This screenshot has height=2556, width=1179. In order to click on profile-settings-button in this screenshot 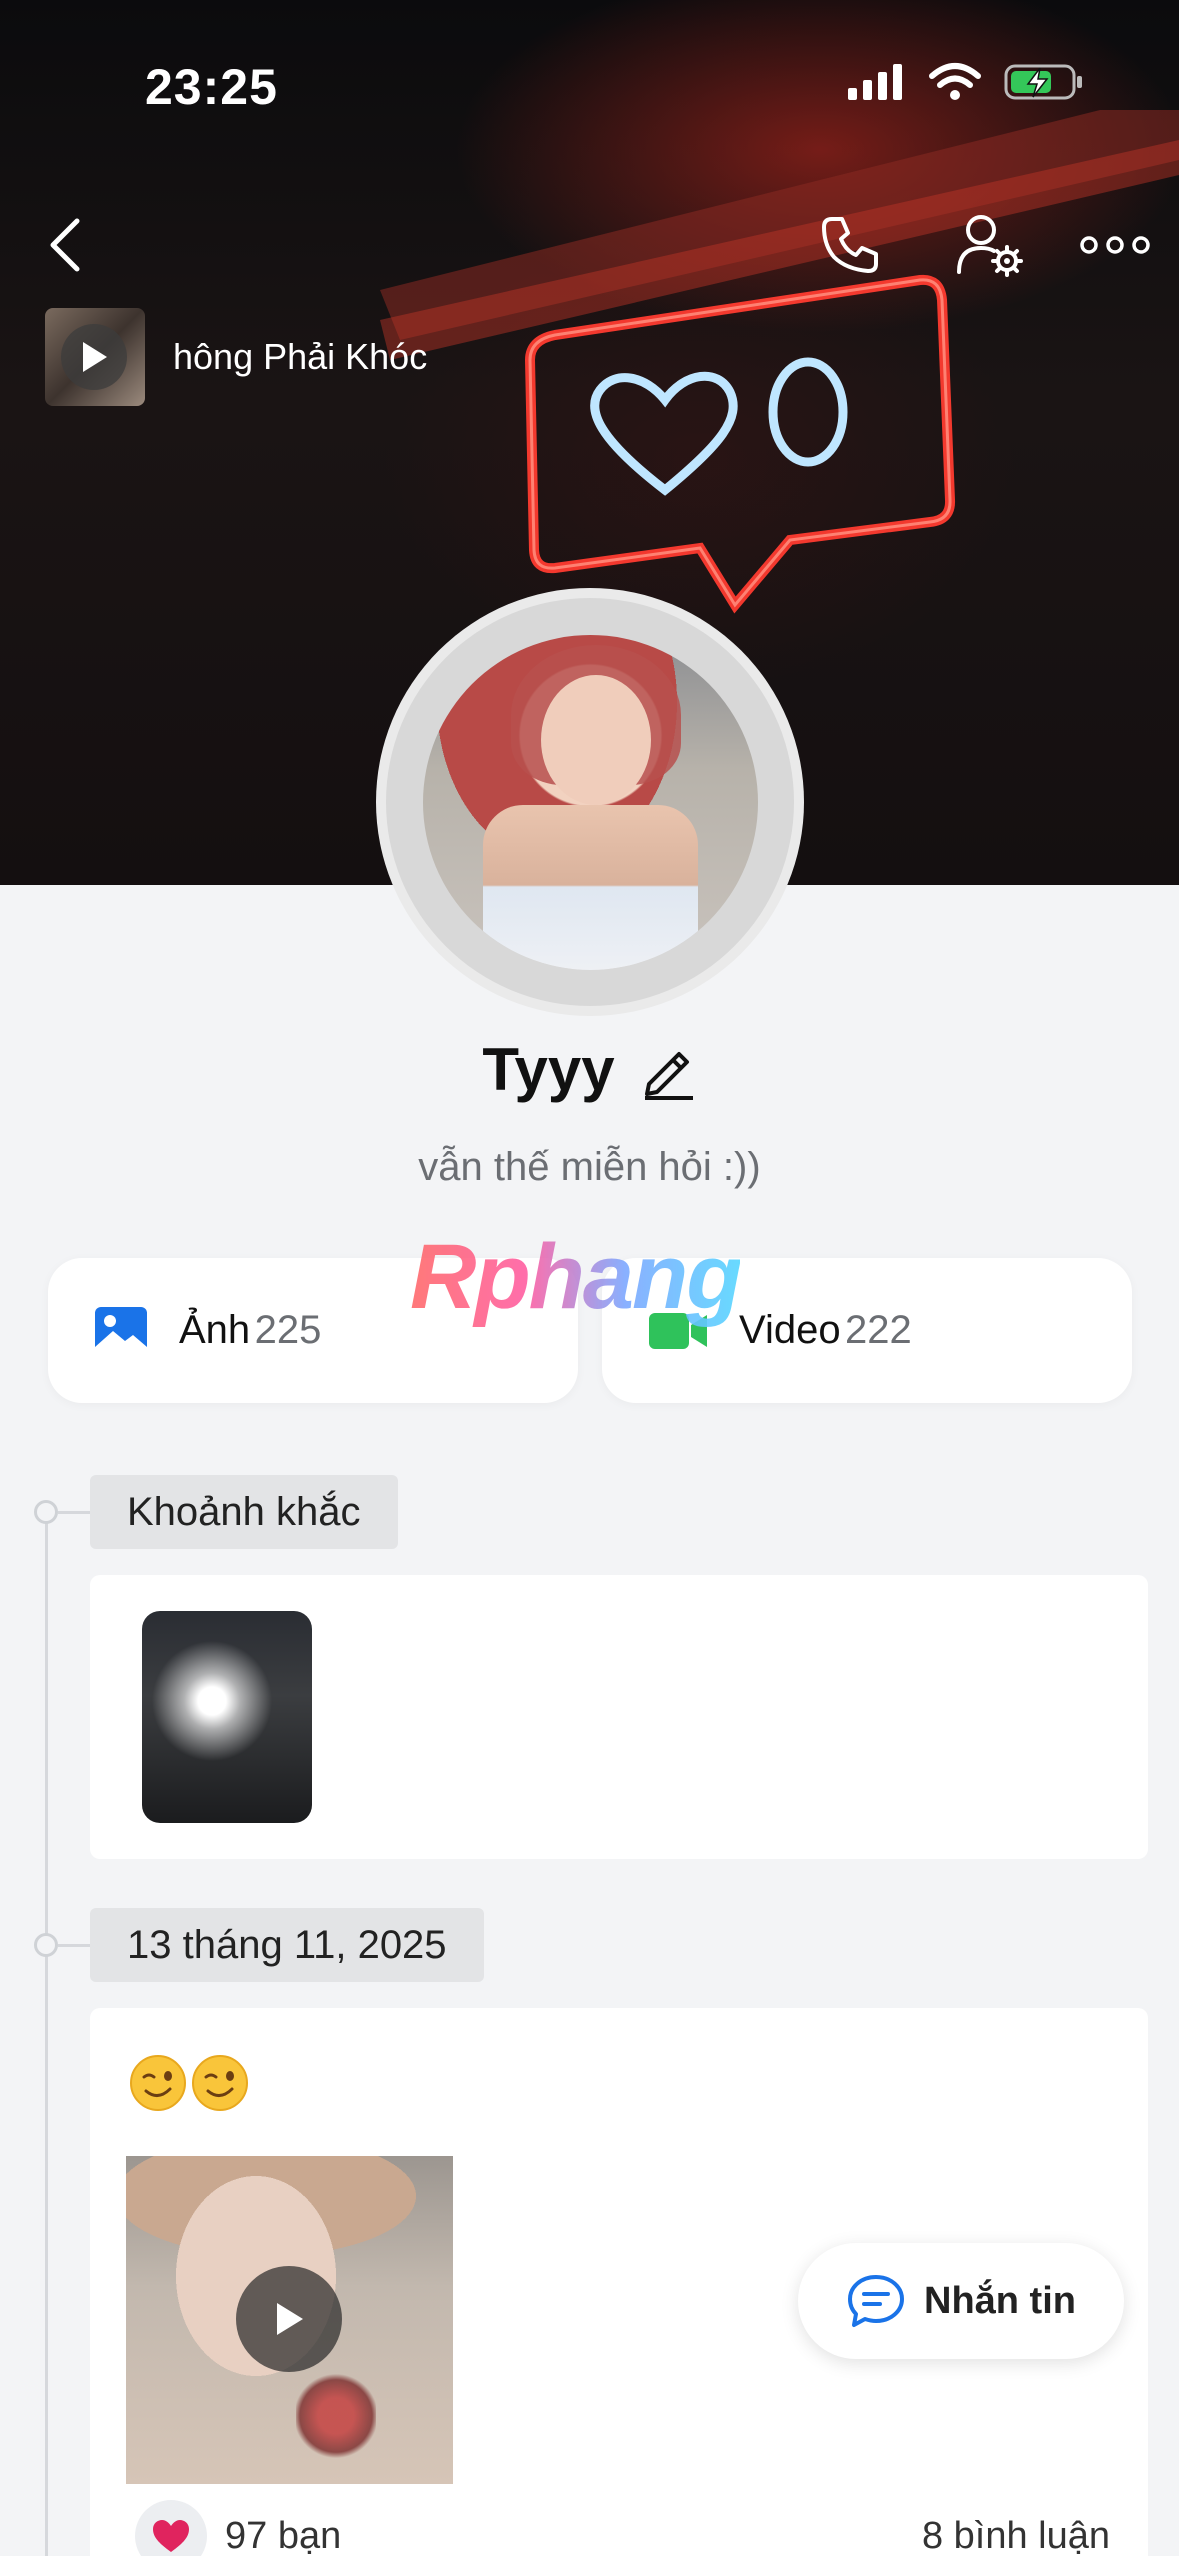, I will do `click(990, 245)`.